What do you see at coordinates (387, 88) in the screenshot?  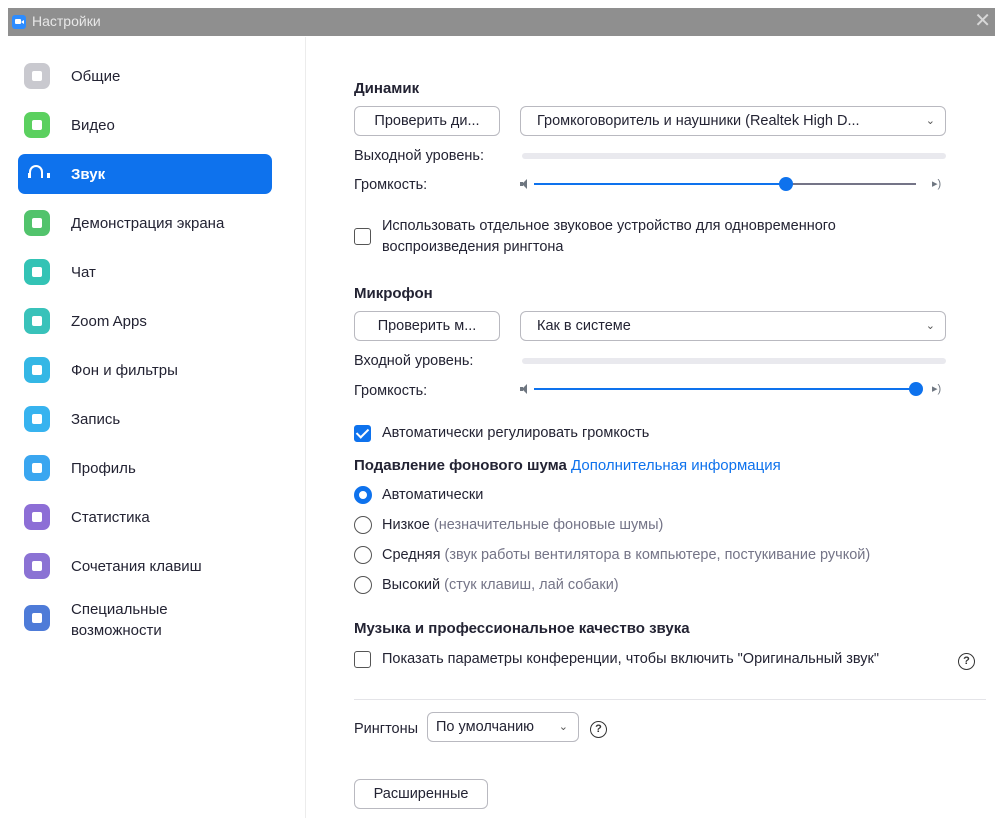 I see `speaker-title: Динамик` at bounding box center [387, 88].